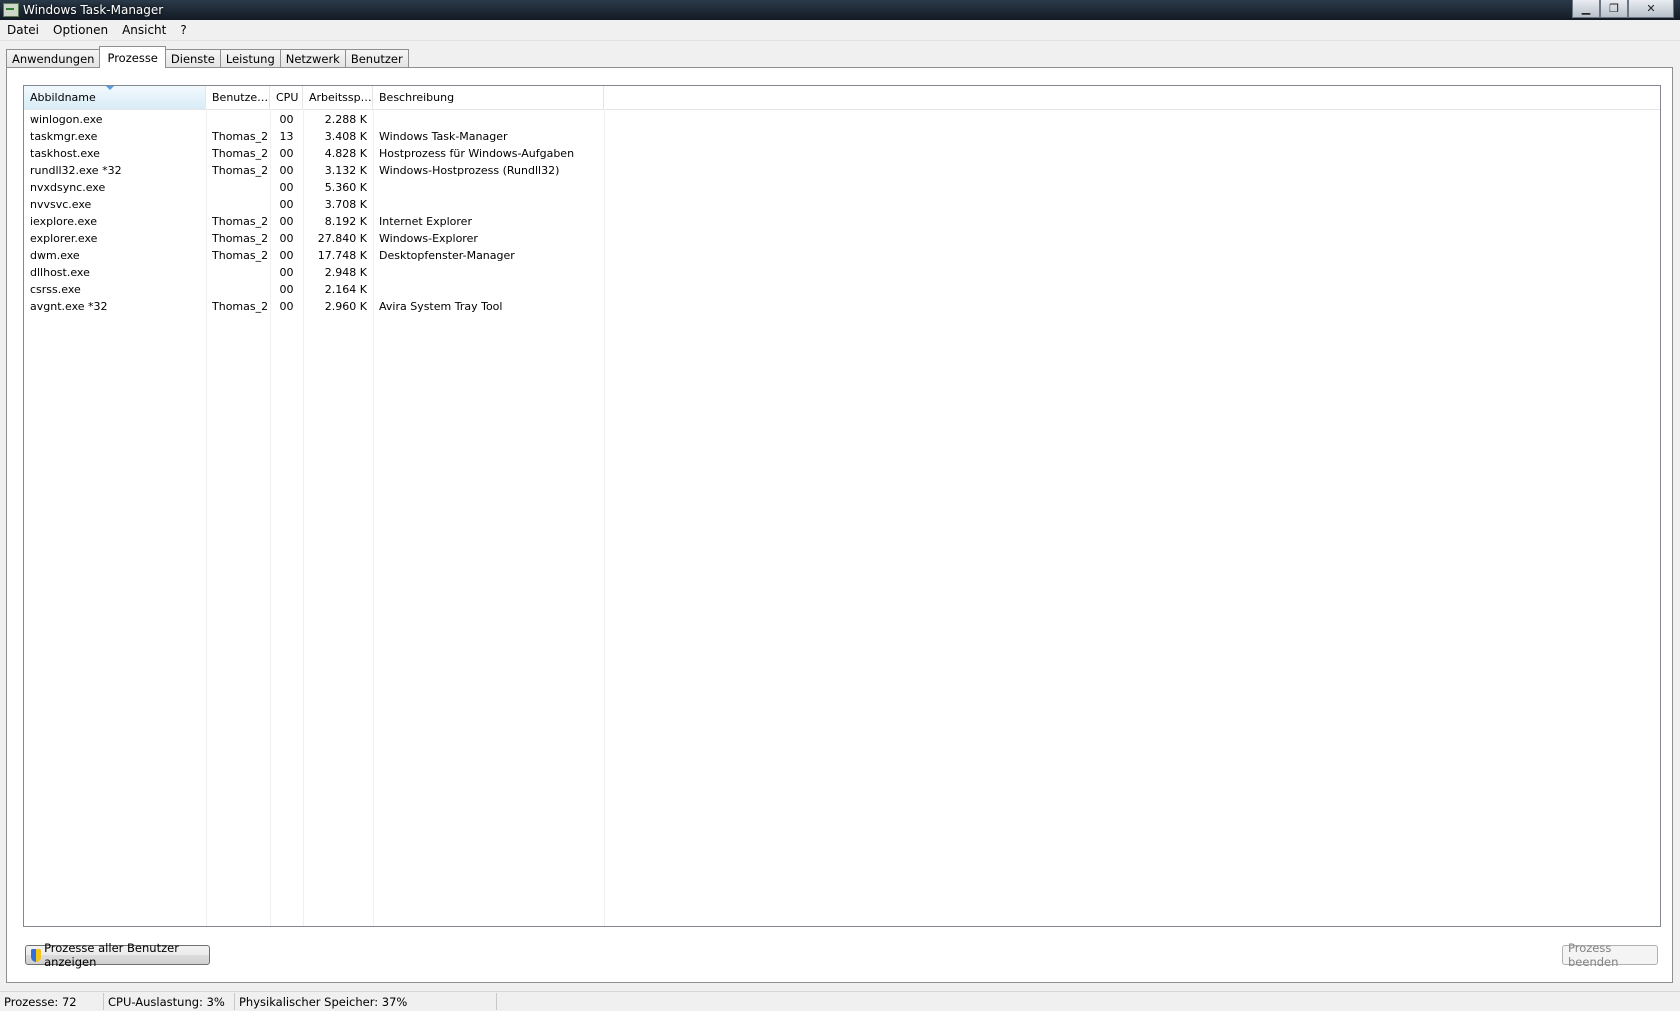 The height and width of the screenshot is (1011, 1680). What do you see at coordinates (55, 289) in the screenshot?
I see `process-name-cell: csrss.exe` at bounding box center [55, 289].